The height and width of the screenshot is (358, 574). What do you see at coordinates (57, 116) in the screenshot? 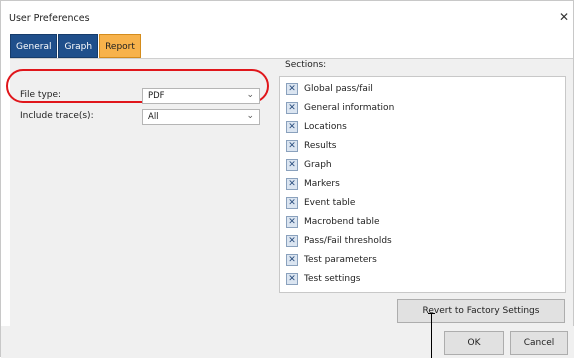
I see `include-traces-label: Include trace(s):` at bounding box center [57, 116].